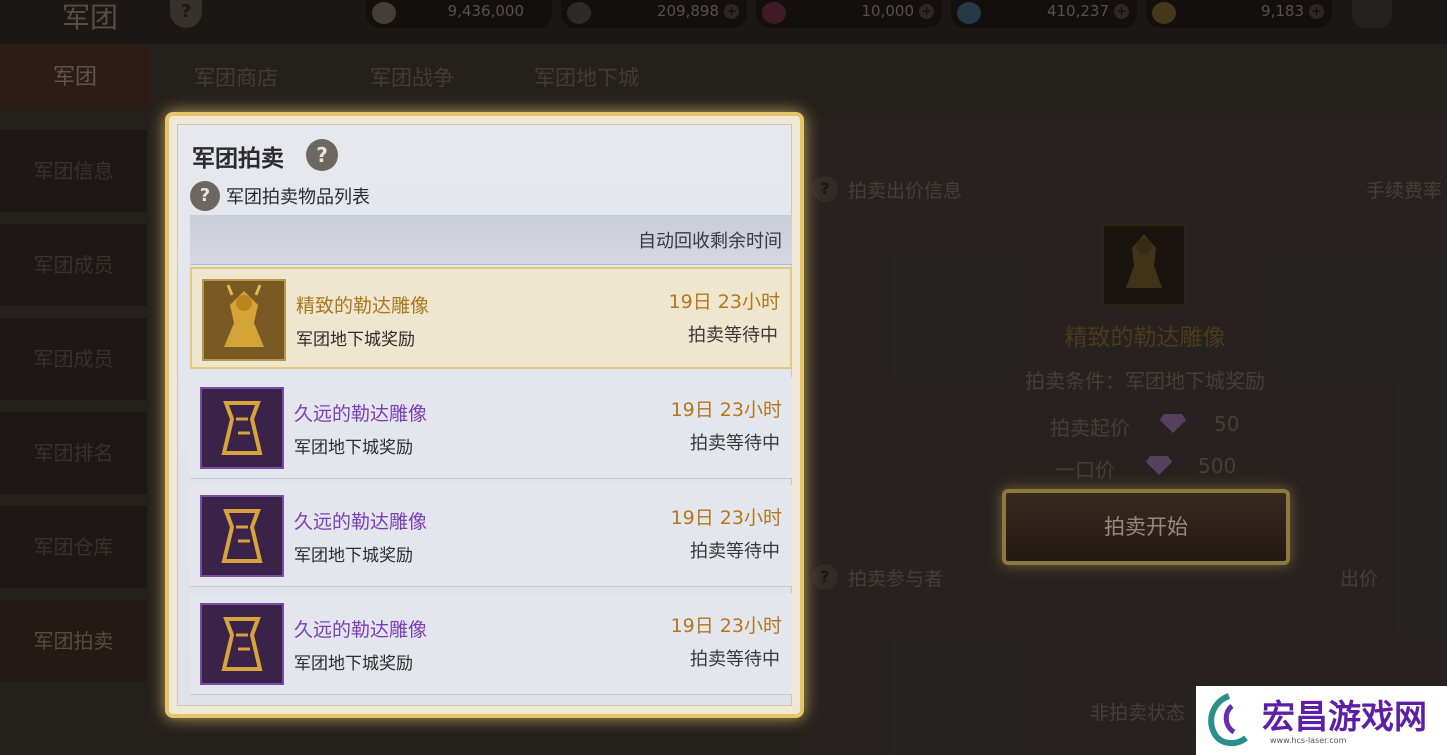 The image size is (1447, 755). What do you see at coordinates (244, 320) in the screenshot?
I see `golden-statue-icon` at bounding box center [244, 320].